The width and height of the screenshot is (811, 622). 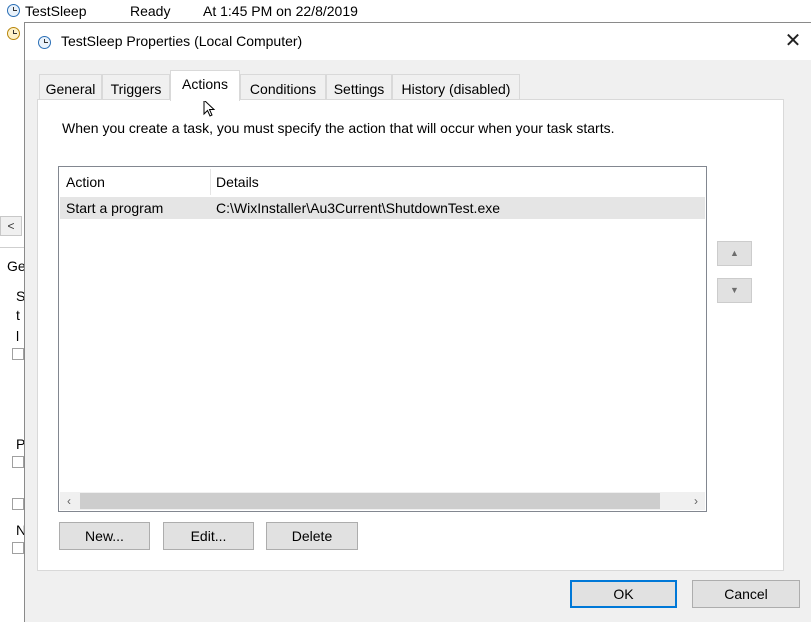 What do you see at coordinates (18, 315) in the screenshot?
I see `background-text-fragment: t` at bounding box center [18, 315].